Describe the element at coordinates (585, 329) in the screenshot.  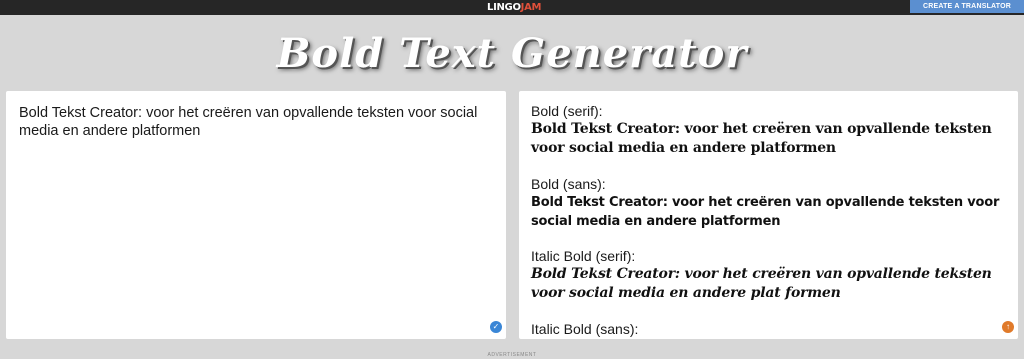
I see `output-label: Italic Bold (sans):` at that location.